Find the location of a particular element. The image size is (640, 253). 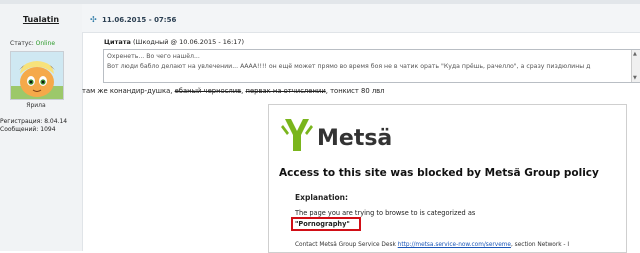

post-header: ✣ 11.06.2015 - 07:56 is located at coordinates (361, 18).